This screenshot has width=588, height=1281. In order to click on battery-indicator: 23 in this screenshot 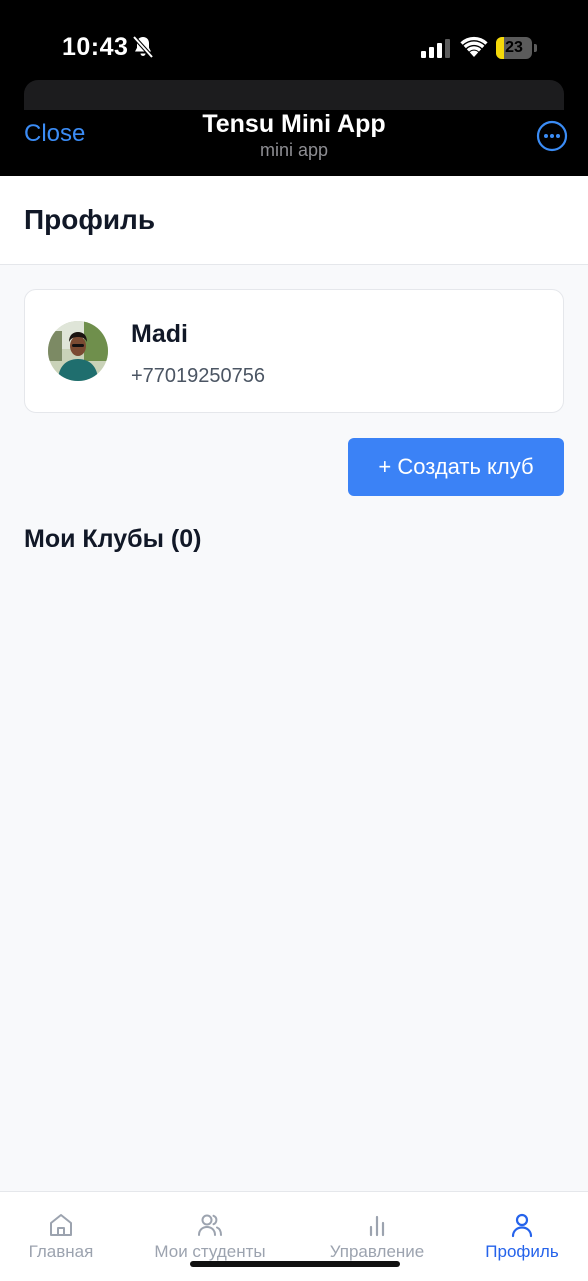, I will do `click(517, 48)`.